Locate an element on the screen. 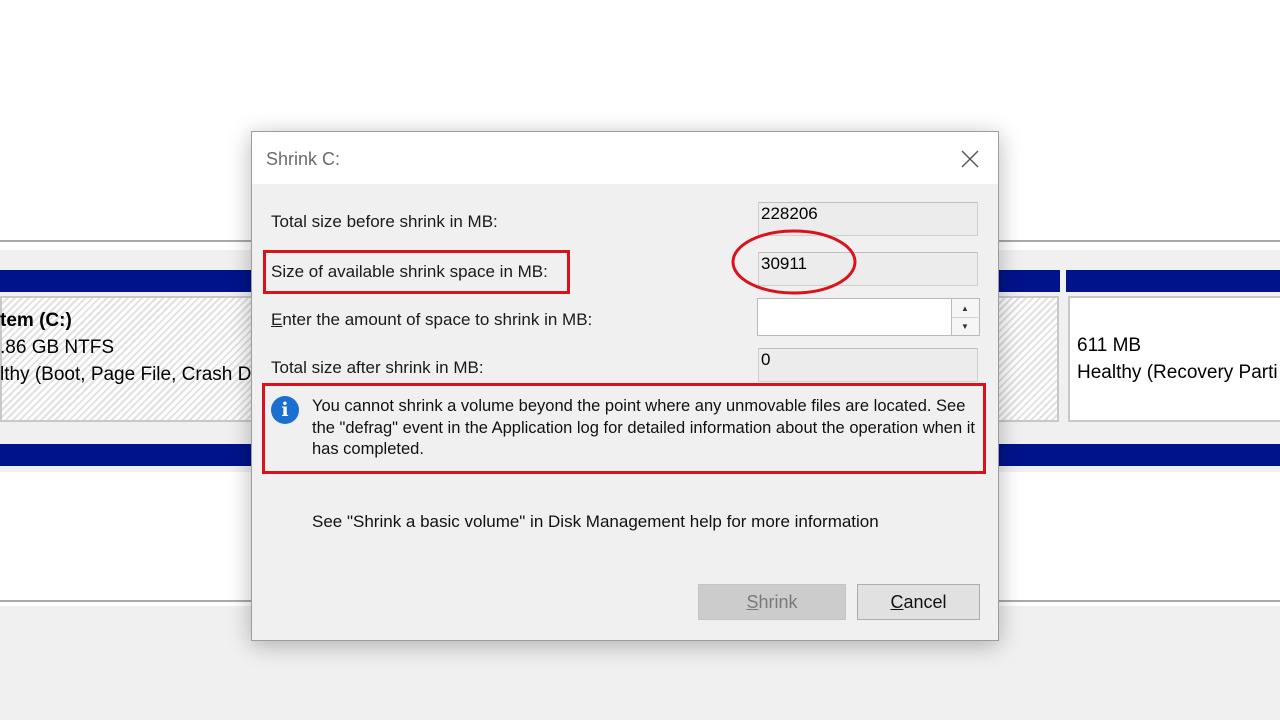 The width and height of the screenshot is (1280, 720). cancel-label-rest: ancel is located at coordinates (925, 601).